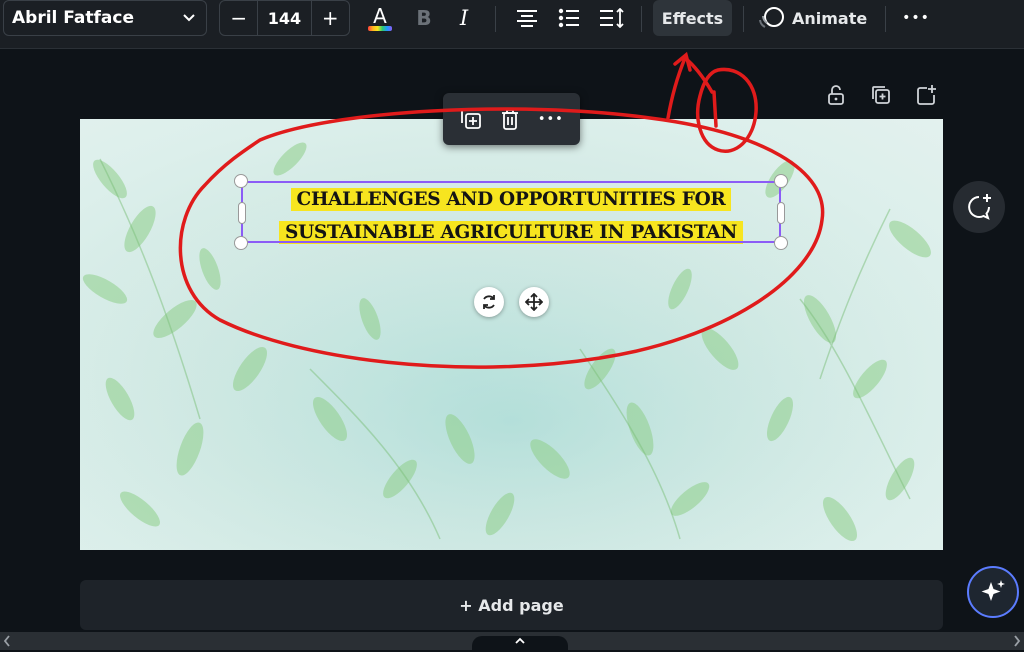 The image size is (1024, 652). I want to click on add-page-button: + Add page, so click(511, 605).